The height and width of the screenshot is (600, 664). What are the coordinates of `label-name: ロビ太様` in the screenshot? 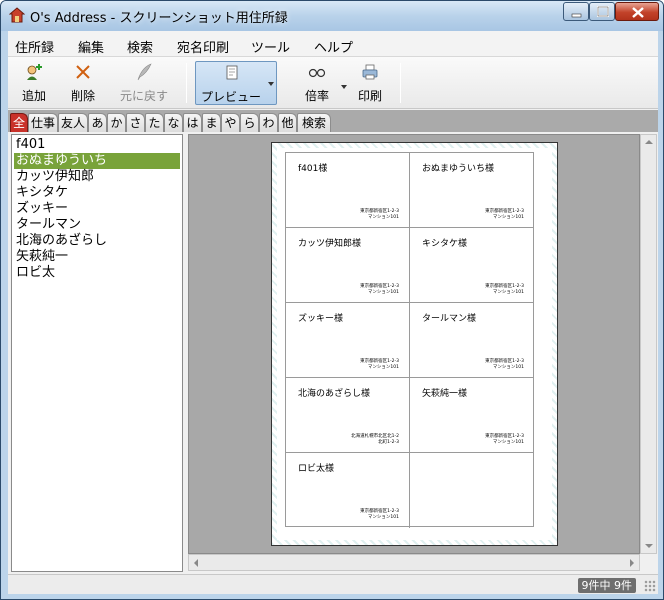 It's located at (316, 469).